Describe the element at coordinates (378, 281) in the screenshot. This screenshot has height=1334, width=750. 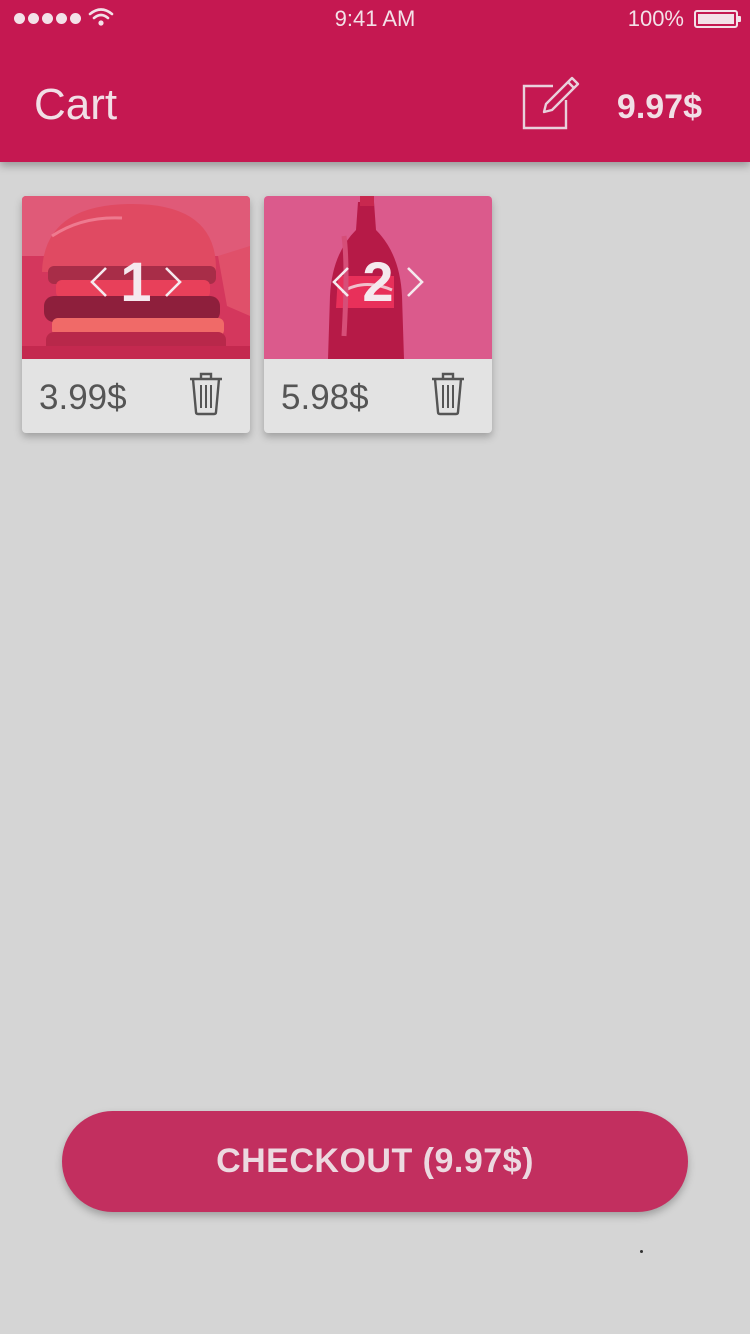
I see `quantity-value: 2` at that location.